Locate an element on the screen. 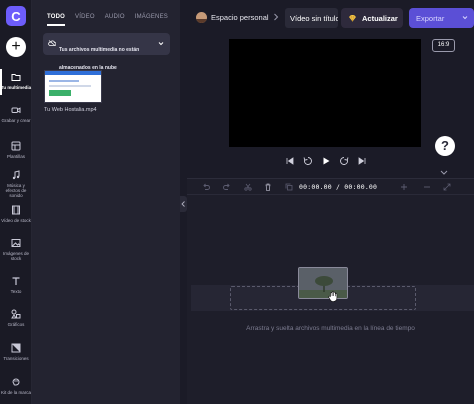 The width and height of the screenshot is (474, 404). chevron-left-icon is located at coordinates (183, 204).